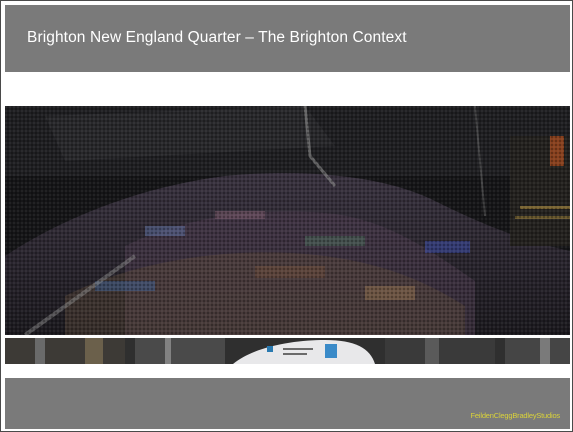 This screenshot has height=432, width=573. What do you see at coordinates (515, 415) in the screenshot?
I see `studio-logo: FeildenCleggBradleyStudios` at bounding box center [515, 415].